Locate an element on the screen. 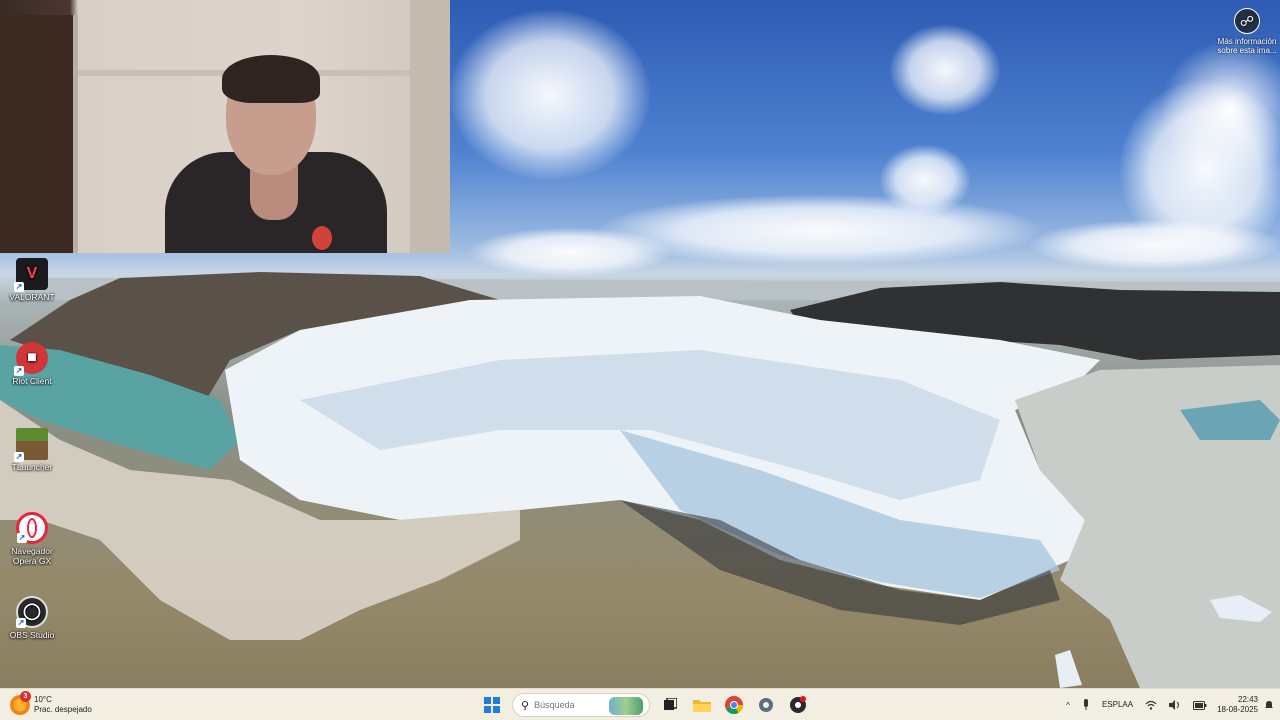 This screenshot has height=720, width=1280. weather-condition: Prac. despejado is located at coordinates (63, 709).